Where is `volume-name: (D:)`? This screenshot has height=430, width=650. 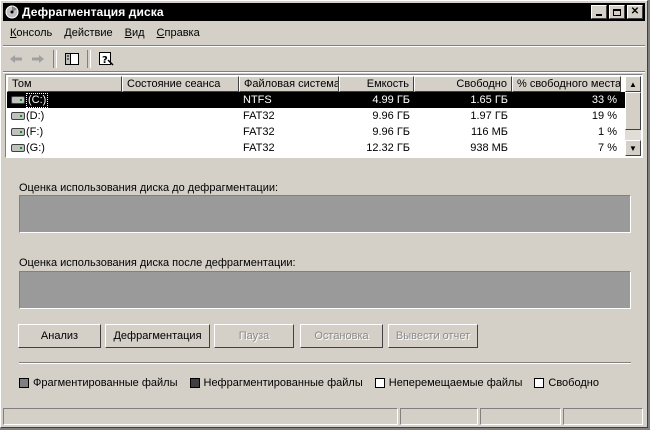 volume-name: (D:) is located at coordinates (35, 116).